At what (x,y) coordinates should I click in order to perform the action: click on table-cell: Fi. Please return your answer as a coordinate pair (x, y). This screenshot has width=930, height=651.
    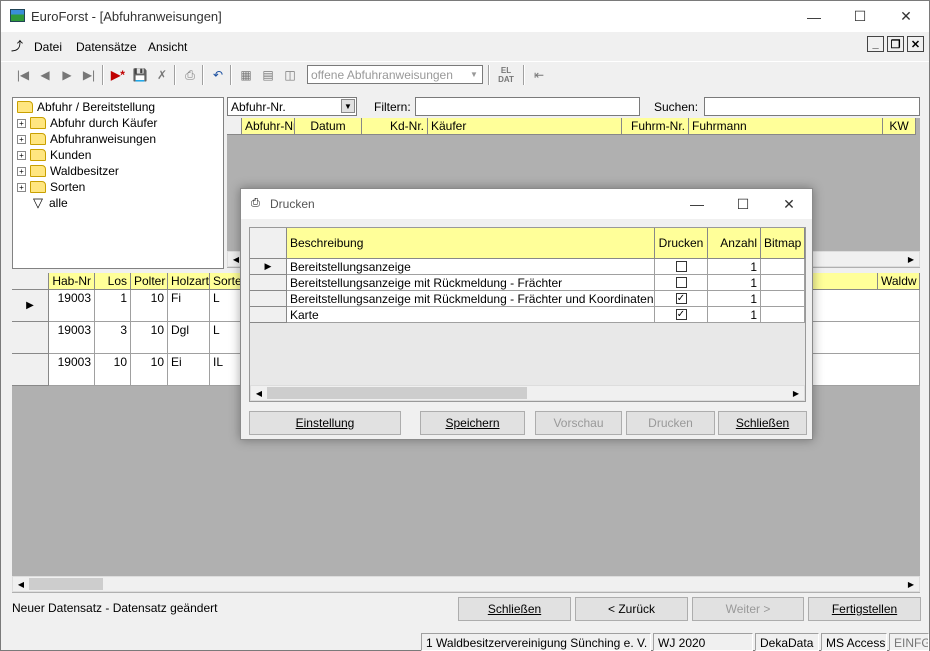
    Looking at the image, I should click on (189, 306).